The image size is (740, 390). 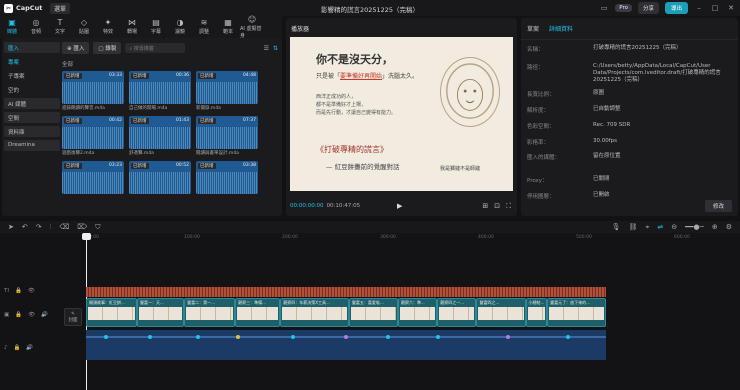 What do you see at coordinates (93, 181) in the screenshot?
I see `media-item: 已新增 03:23` at bounding box center [93, 181].